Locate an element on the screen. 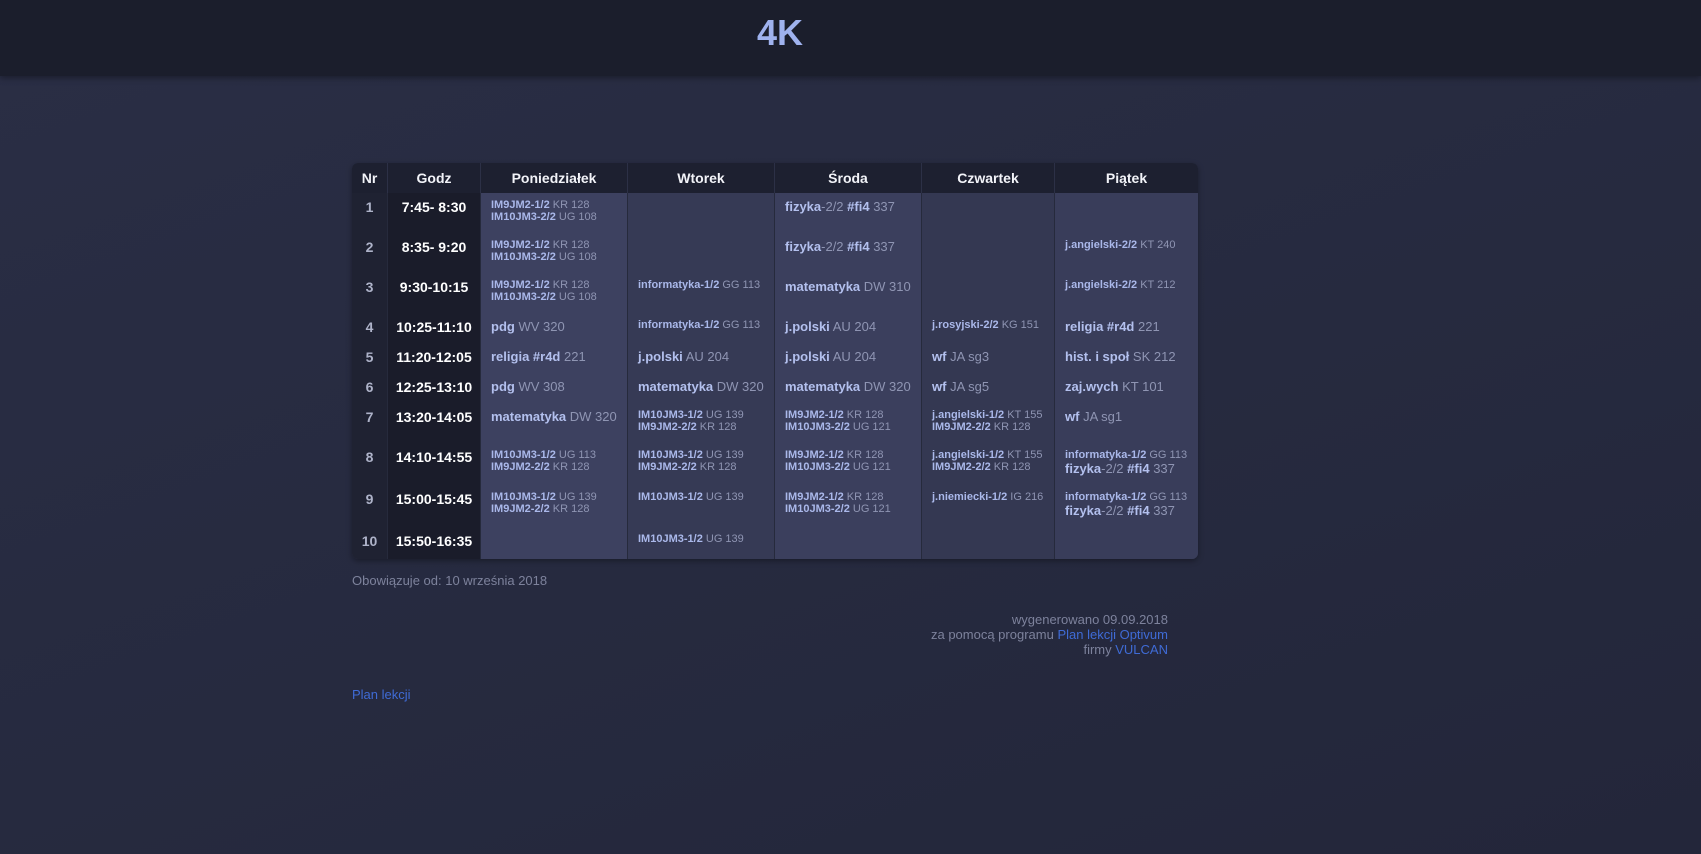  lesson-entry: pdg WV 308 is located at coordinates (554, 387).